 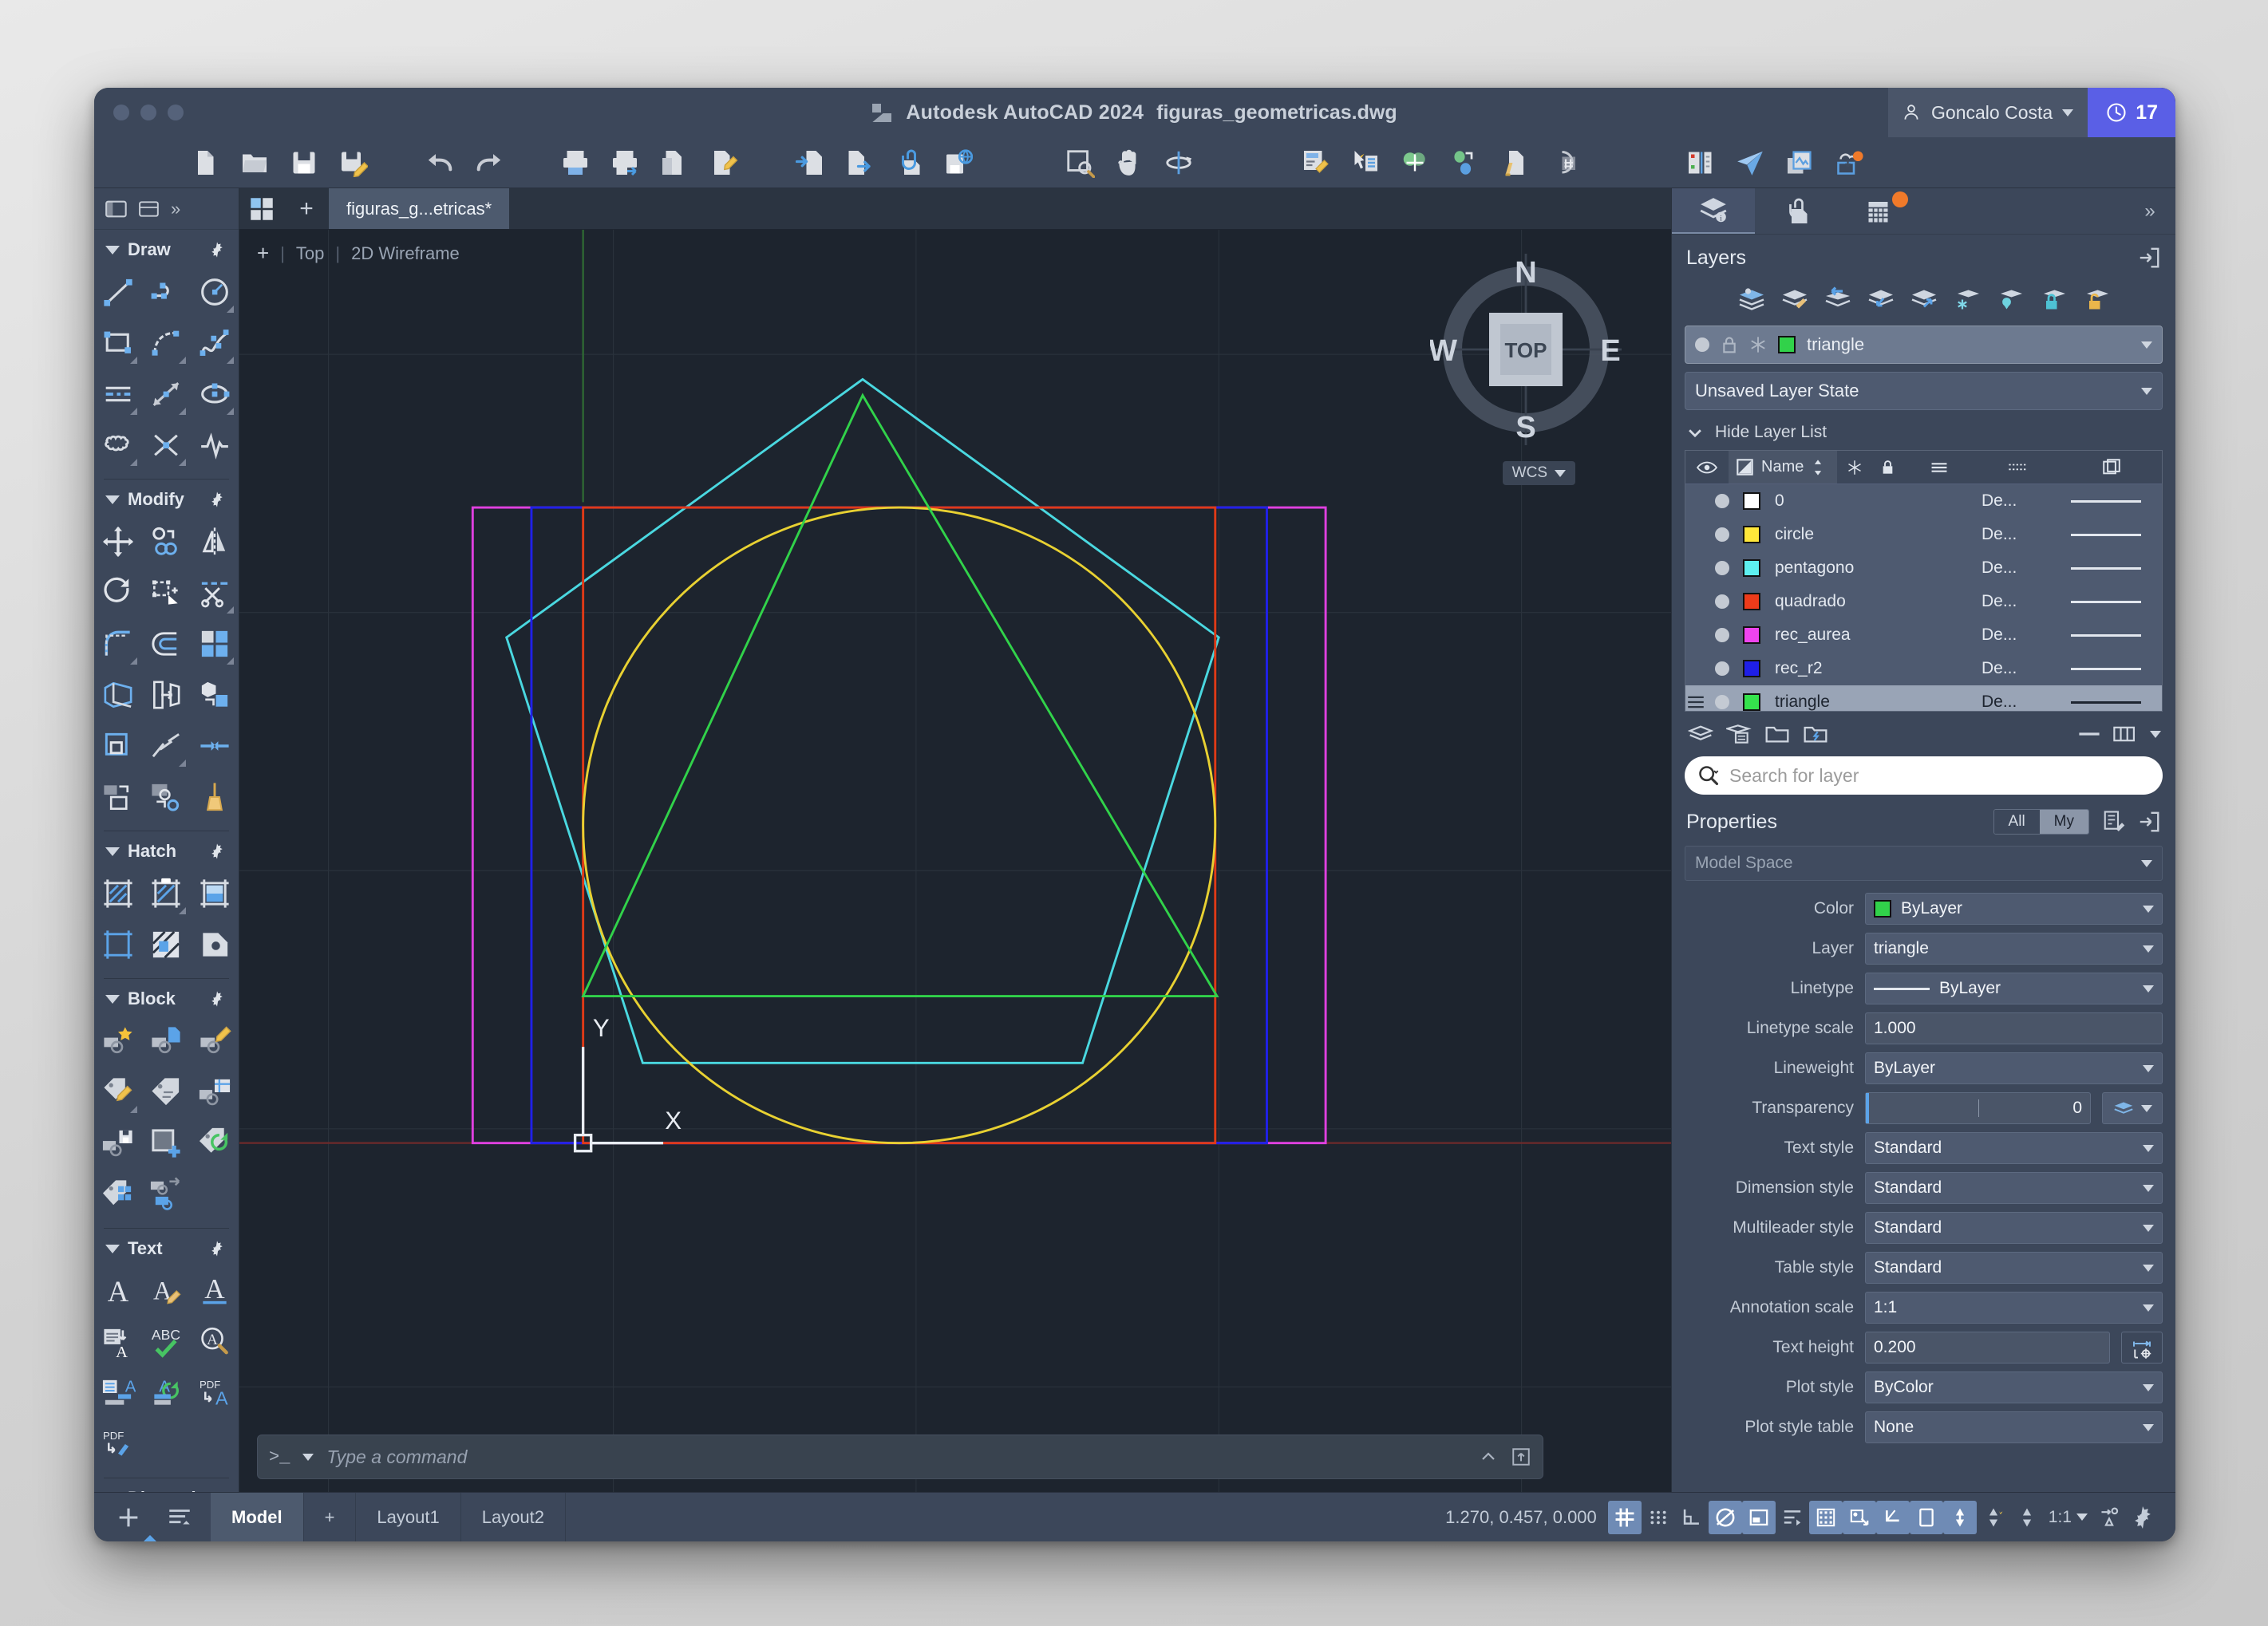 What do you see at coordinates (1624, 1517) in the screenshot?
I see `grid-display-toggle` at bounding box center [1624, 1517].